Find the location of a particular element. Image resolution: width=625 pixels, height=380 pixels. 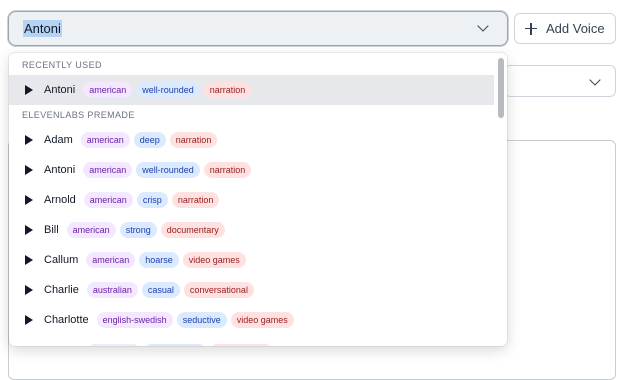

voice-tag: crisp is located at coordinates (152, 200).